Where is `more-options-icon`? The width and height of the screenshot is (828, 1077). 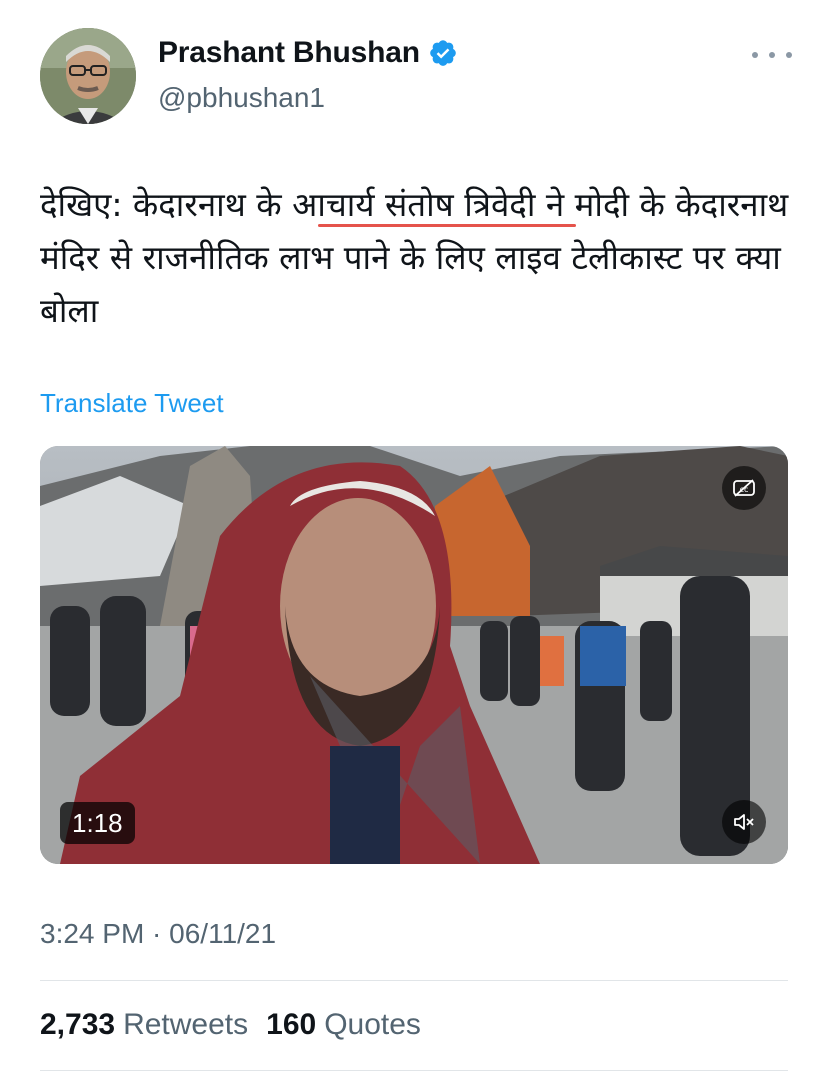
more-options-icon is located at coordinates (772, 55).